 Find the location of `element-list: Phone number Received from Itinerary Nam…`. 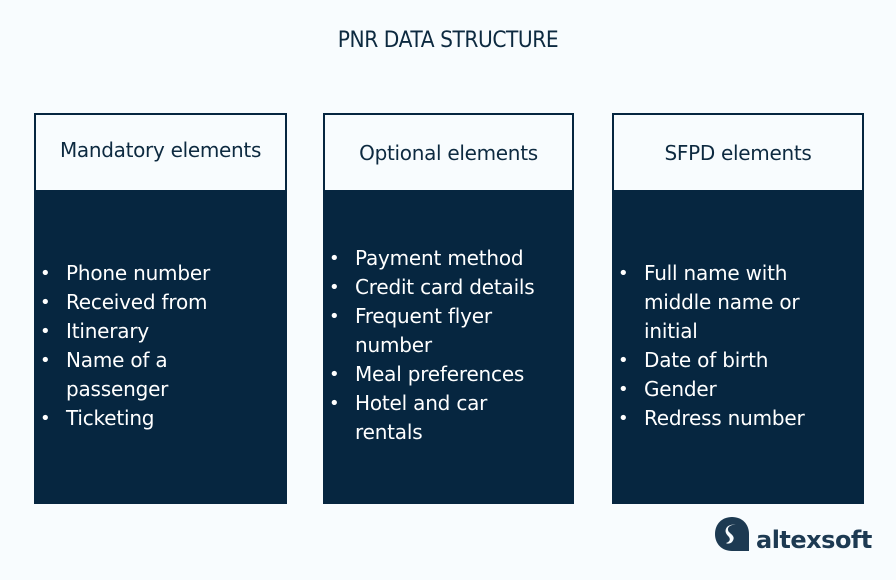

element-list: Phone number Received from Itinerary Nam… is located at coordinates (161, 346).